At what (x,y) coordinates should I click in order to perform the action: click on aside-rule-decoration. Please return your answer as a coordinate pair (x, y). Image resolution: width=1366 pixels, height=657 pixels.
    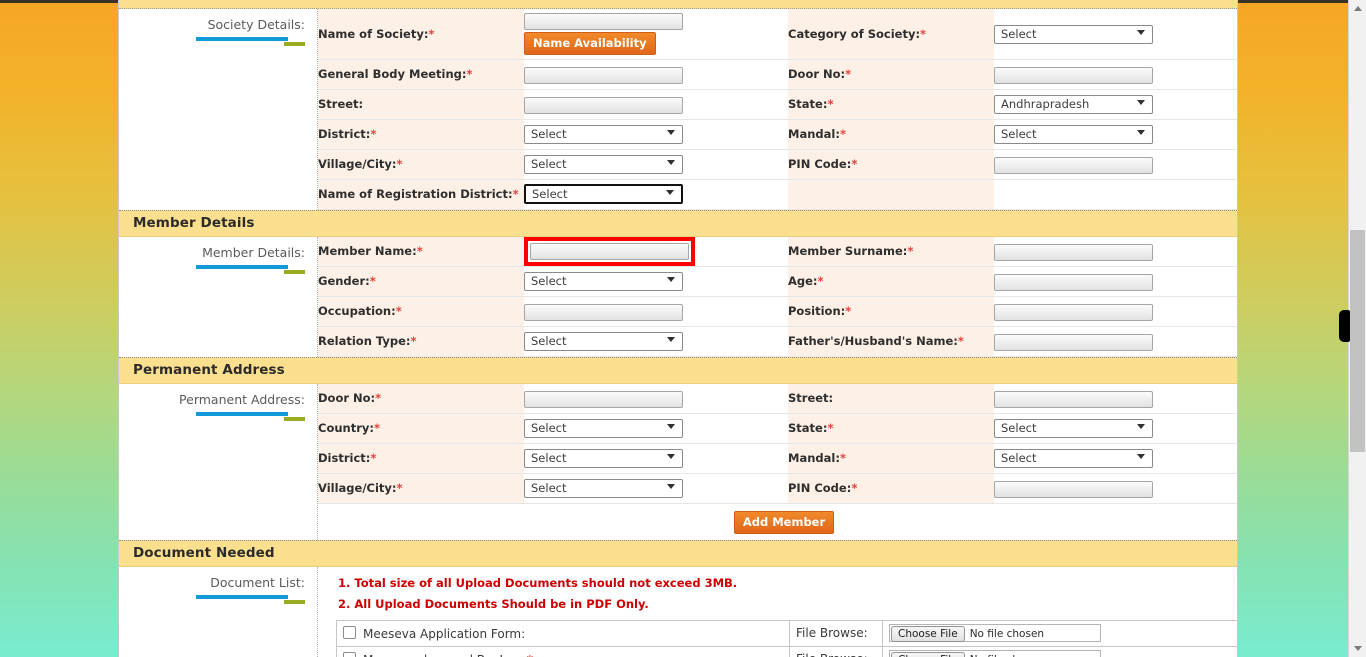
    Looking at the image, I should click on (212, 41).